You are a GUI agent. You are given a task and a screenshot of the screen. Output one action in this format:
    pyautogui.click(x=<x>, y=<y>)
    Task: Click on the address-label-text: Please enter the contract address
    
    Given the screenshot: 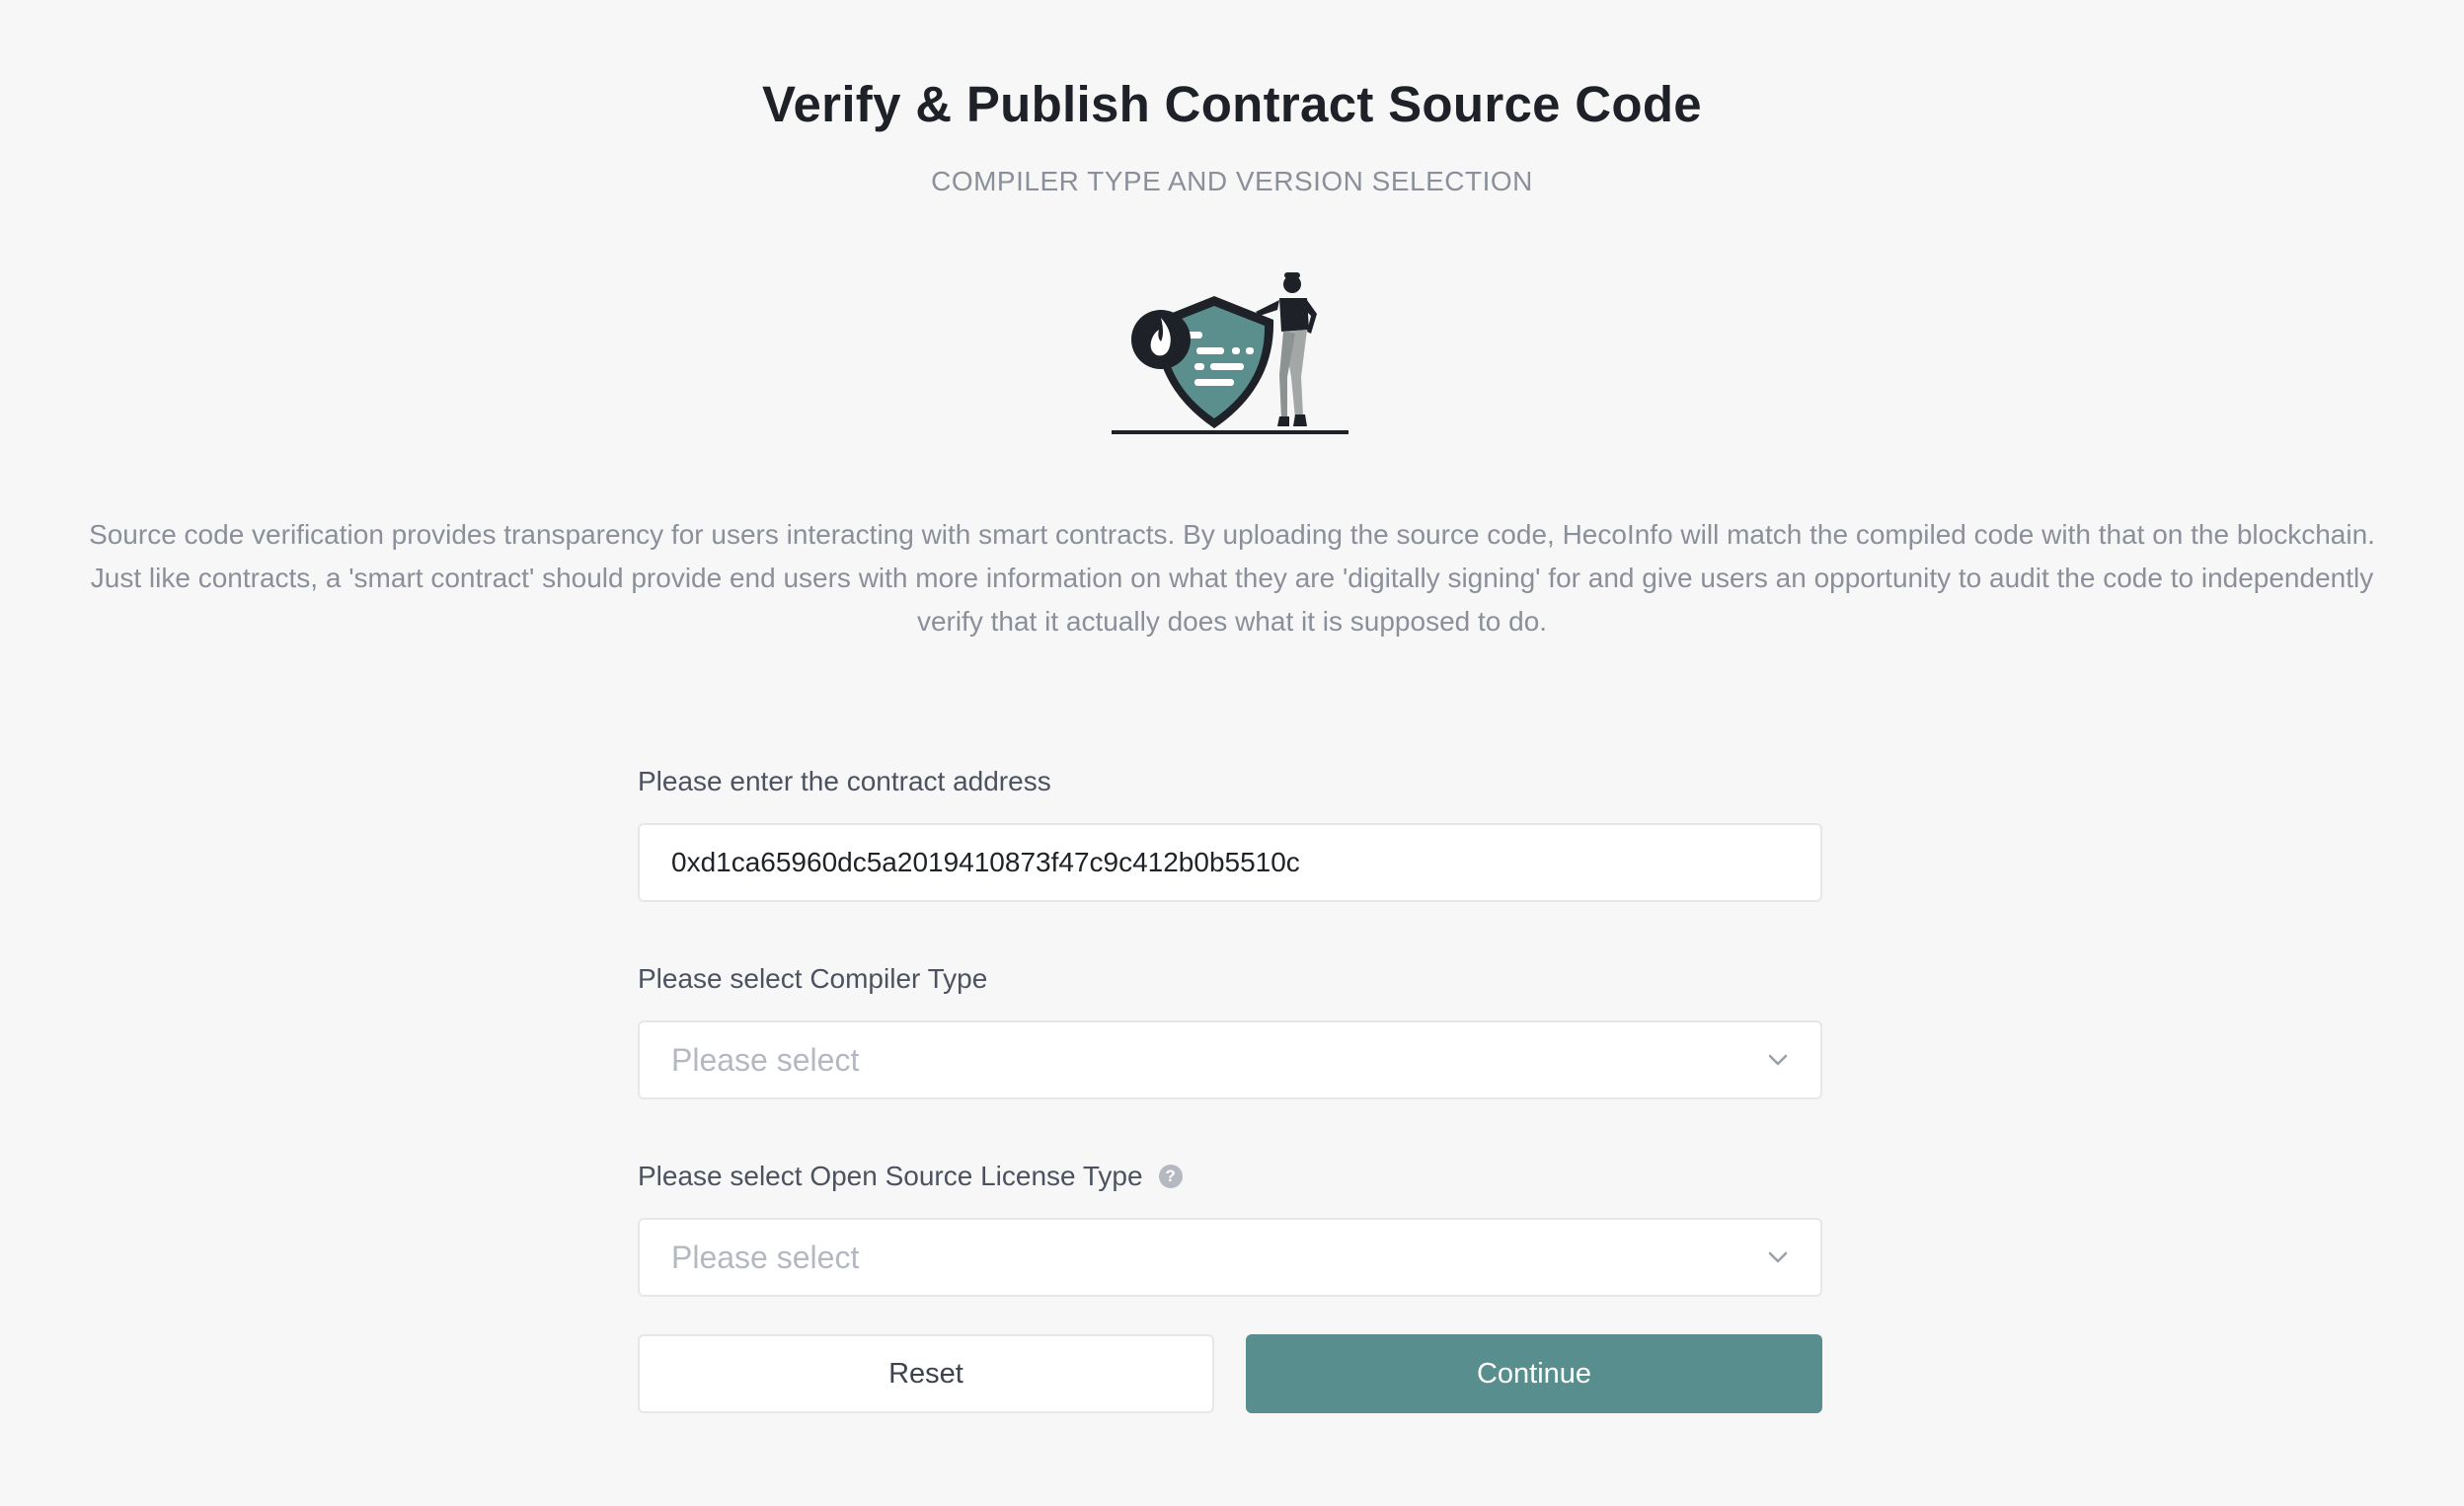 What is the action you would take?
    pyautogui.click(x=844, y=781)
    